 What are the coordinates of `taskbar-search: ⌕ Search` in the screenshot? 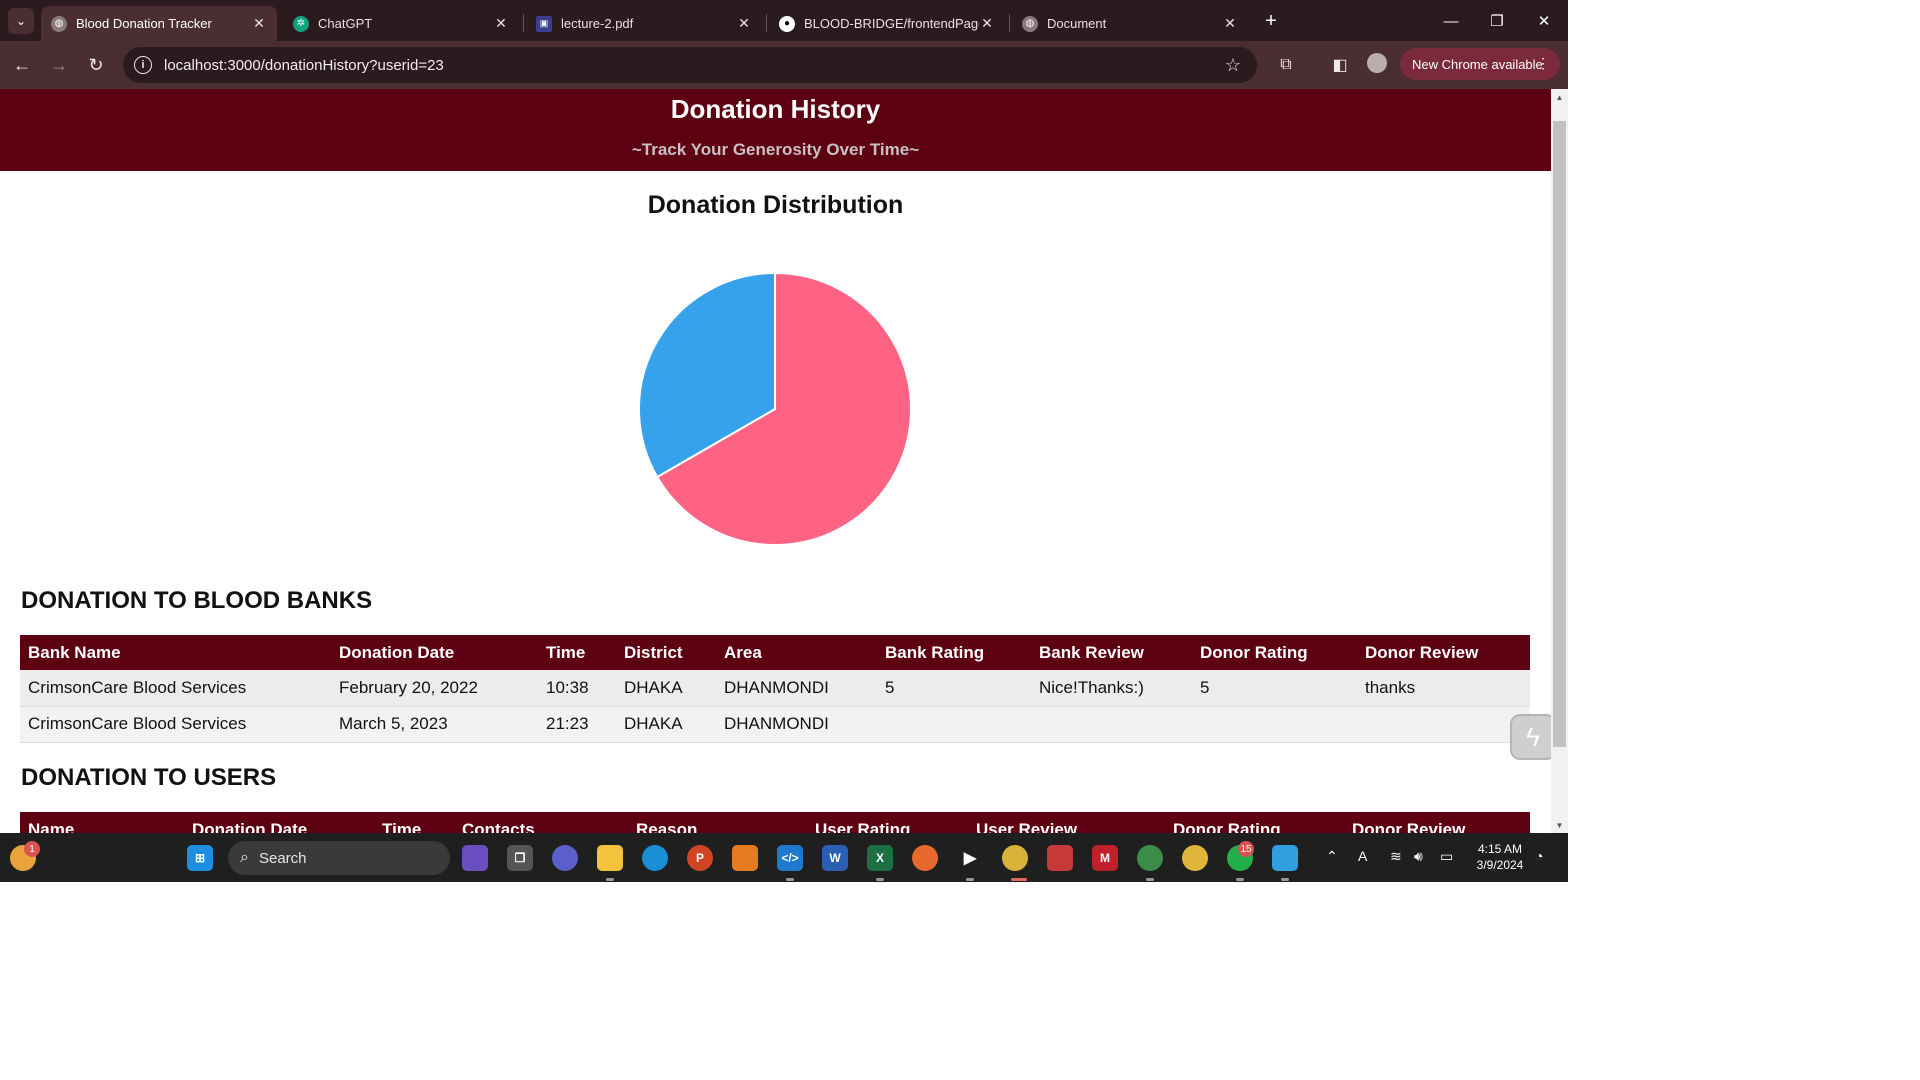 It's located at (339, 858).